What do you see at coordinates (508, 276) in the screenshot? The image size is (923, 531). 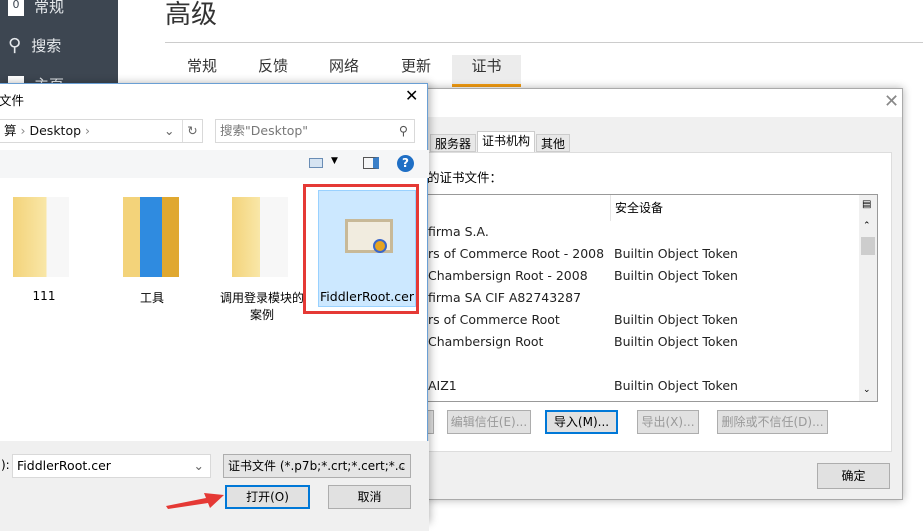 I see `cert-name-cell: Chambersign Root - 2008` at bounding box center [508, 276].